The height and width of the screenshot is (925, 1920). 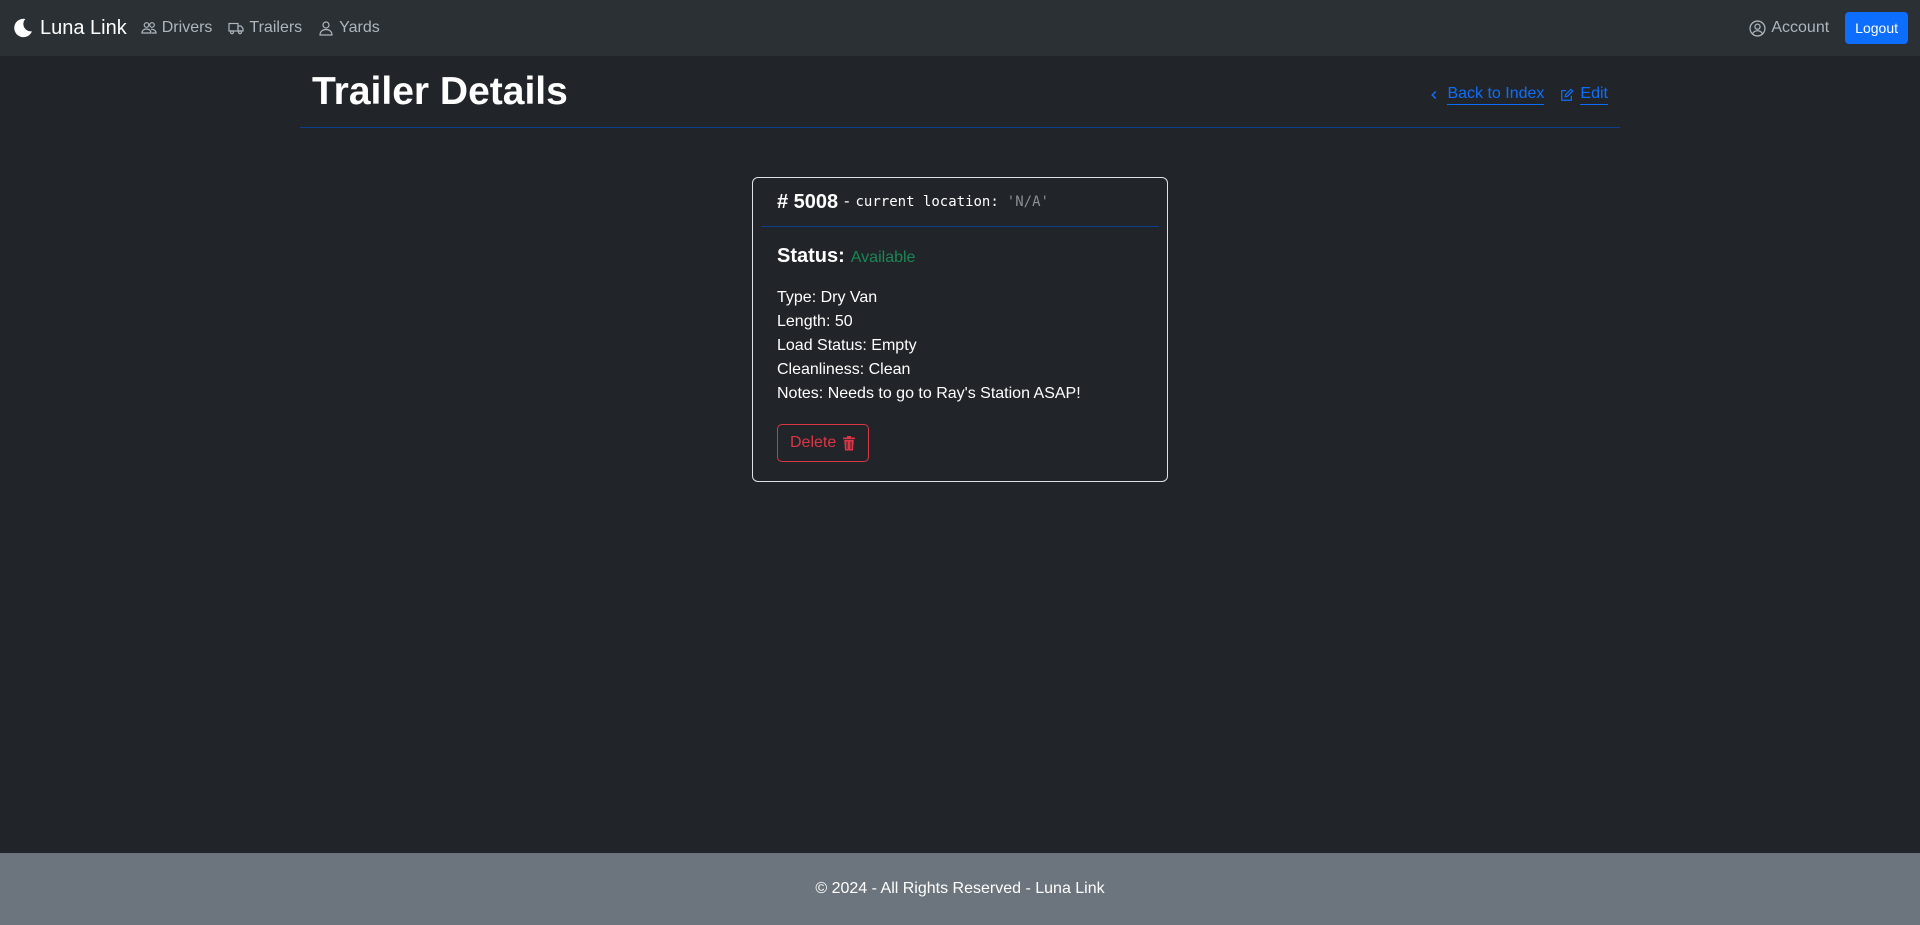 I want to click on chevron-left-icon, so click(x=1434, y=94).